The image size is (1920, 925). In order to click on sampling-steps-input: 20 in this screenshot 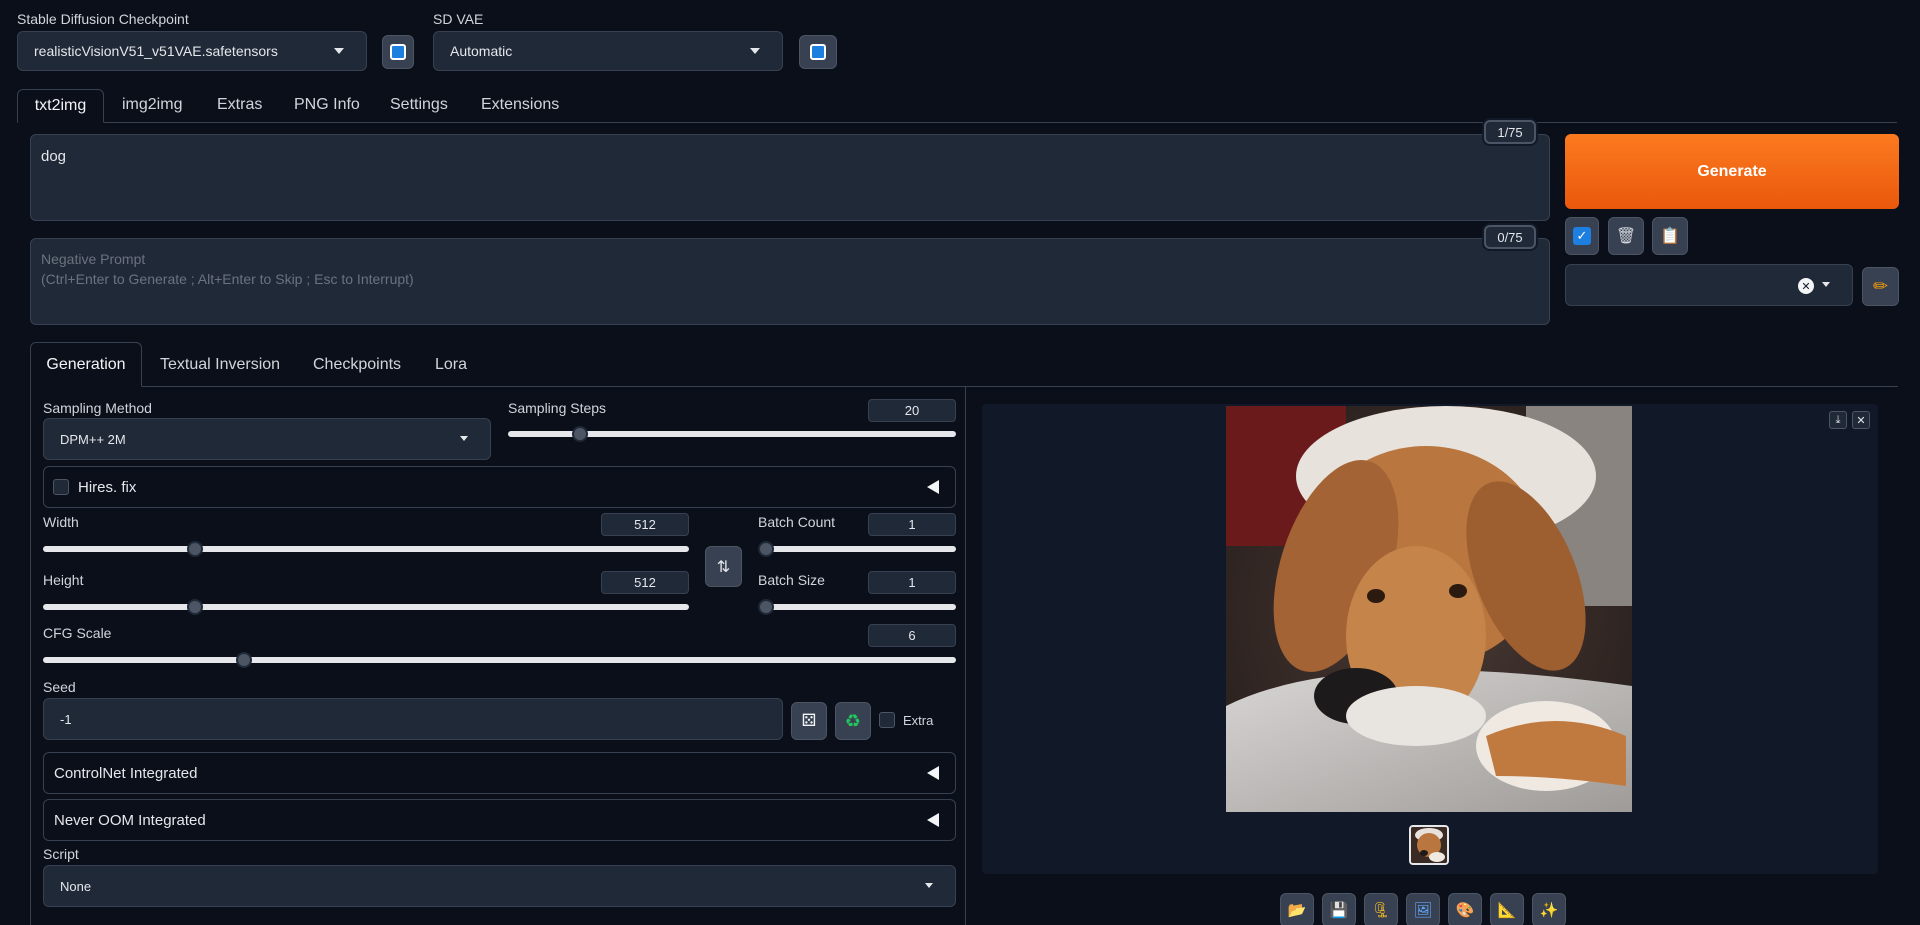, I will do `click(912, 410)`.